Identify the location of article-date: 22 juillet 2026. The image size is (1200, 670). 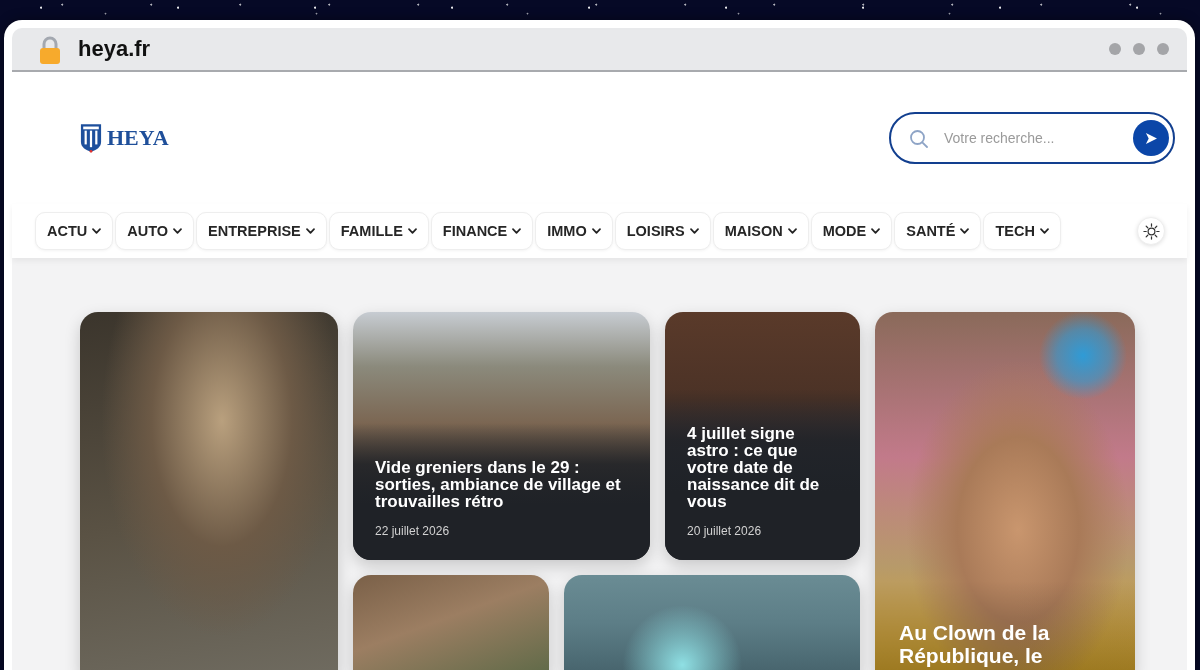
(413, 531).